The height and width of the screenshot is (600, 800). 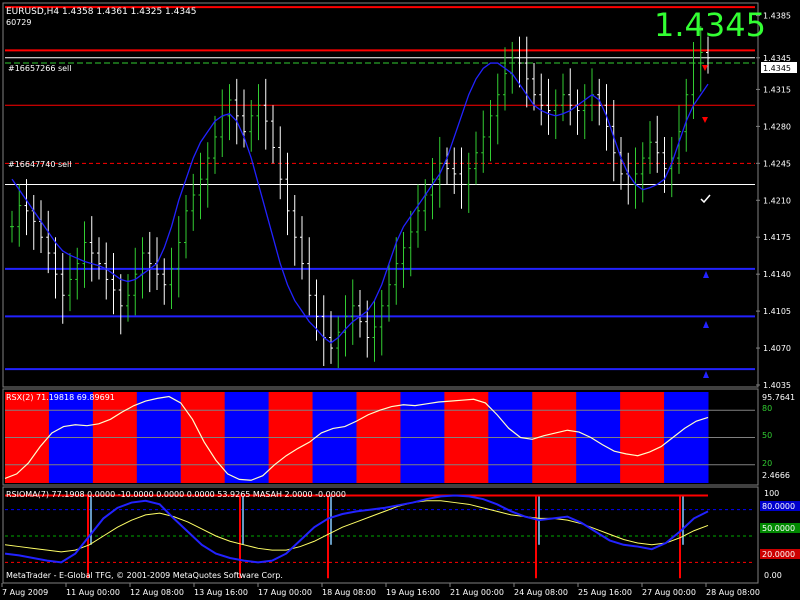 What do you see at coordinates (349, 592) in the screenshot?
I see `time-axis-label: 18 Aug 08:00` at bounding box center [349, 592].